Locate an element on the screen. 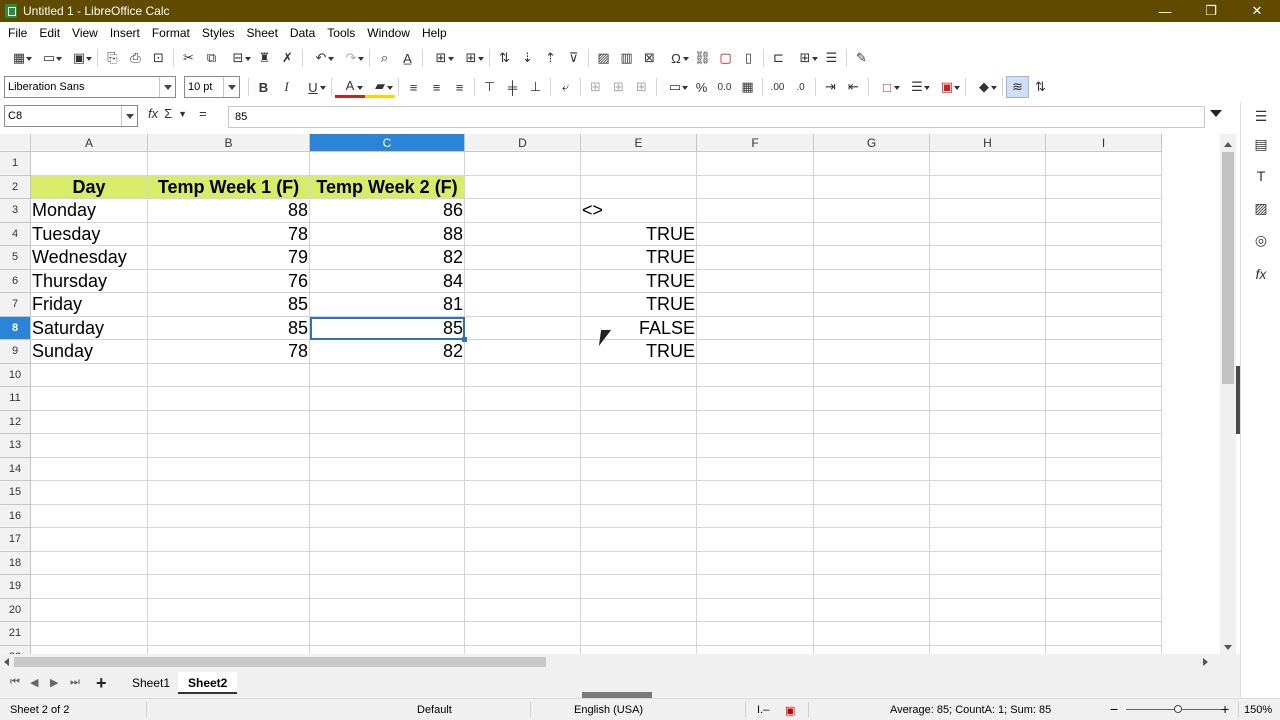  cell-d14 is located at coordinates (523, 469).